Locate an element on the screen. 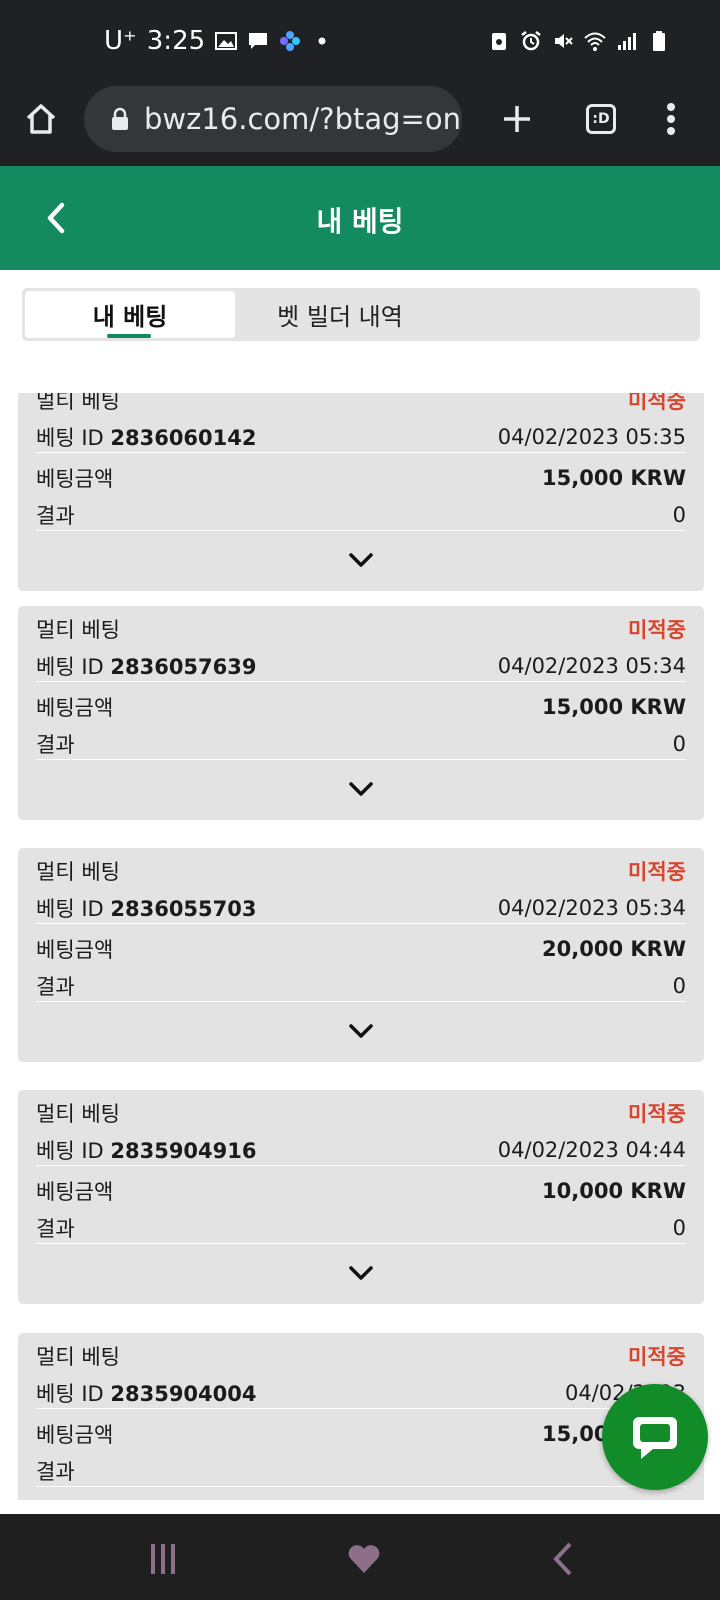 This screenshot has height=1600, width=720. browser-toolbar: bwz16.com/?btag=on :D is located at coordinates (360, 126).